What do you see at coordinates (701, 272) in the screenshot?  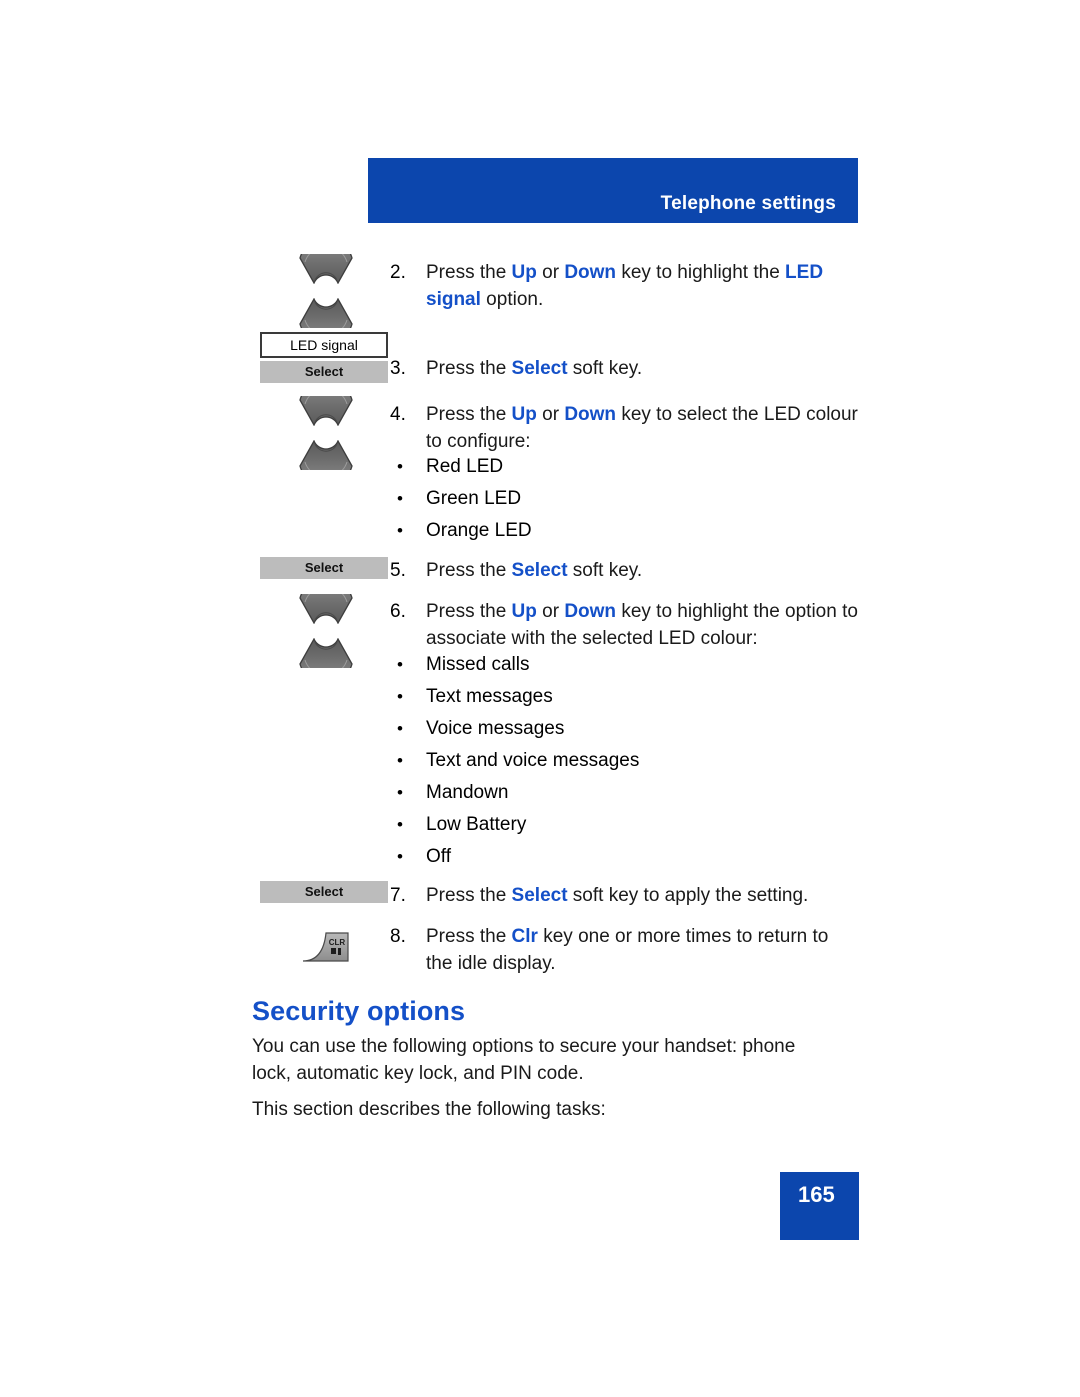 I see `text-run: key to highlight the` at bounding box center [701, 272].